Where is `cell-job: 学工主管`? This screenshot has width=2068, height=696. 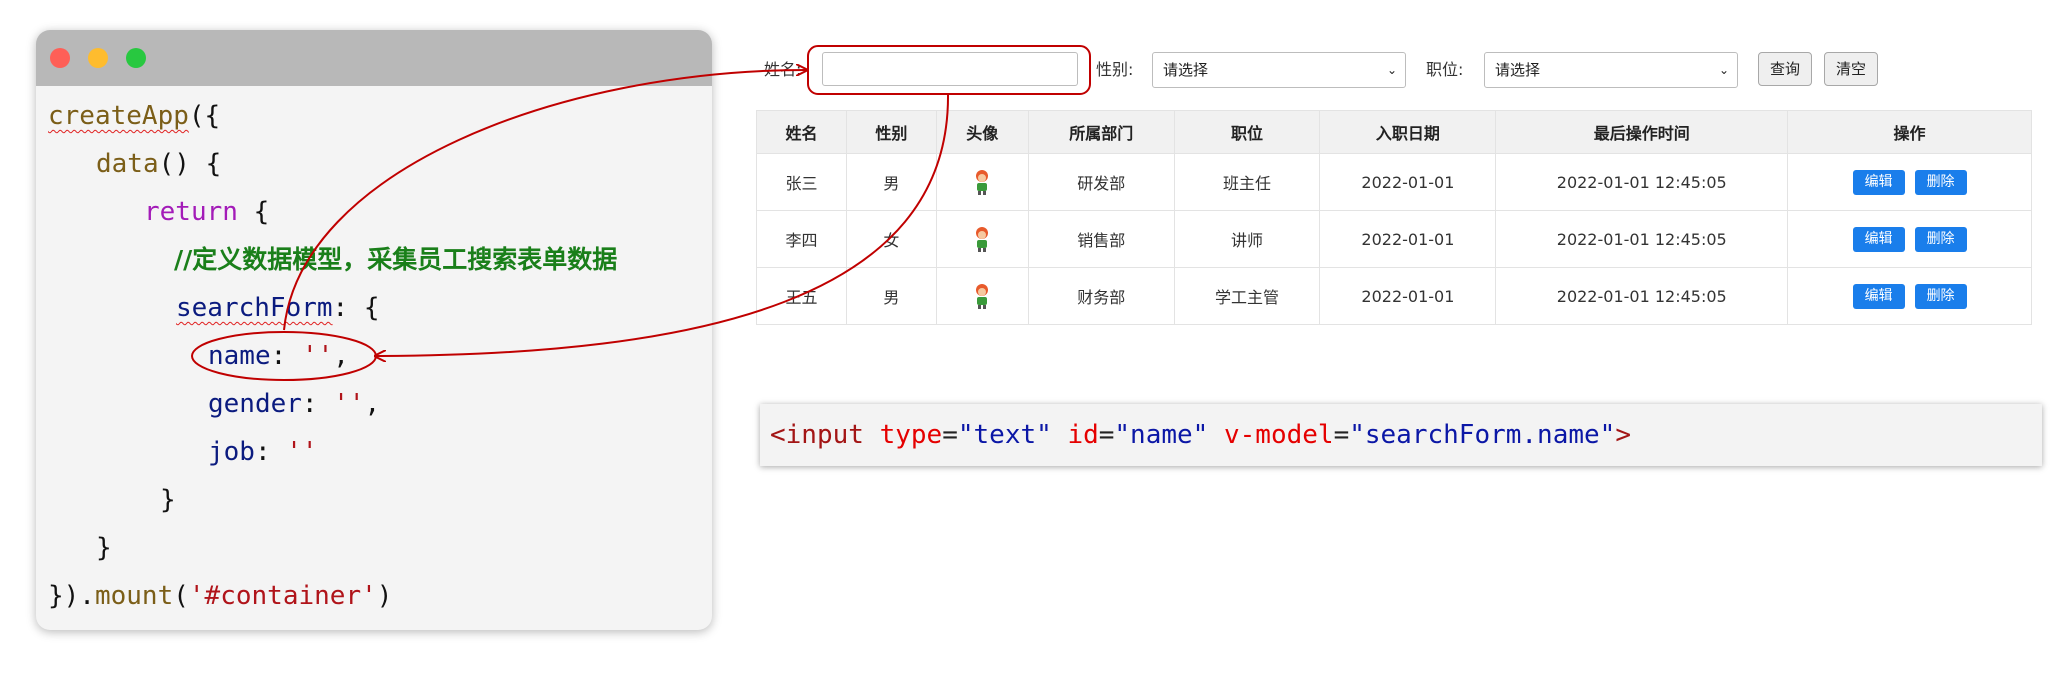
cell-job: 学工主管 is located at coordinates (1247, 296).